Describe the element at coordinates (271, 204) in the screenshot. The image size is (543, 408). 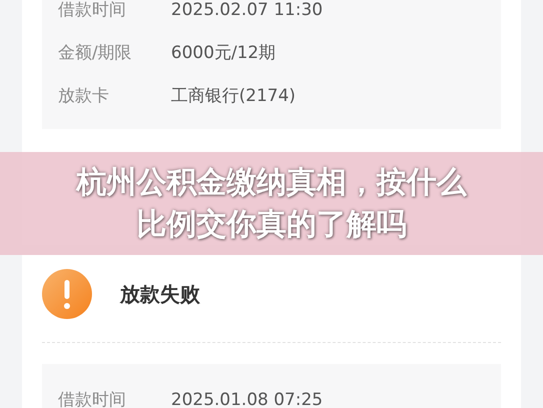
I see `banner-title: 杭州公积金缴纳真相，按什么 比例交你真的了解吗` at that location.